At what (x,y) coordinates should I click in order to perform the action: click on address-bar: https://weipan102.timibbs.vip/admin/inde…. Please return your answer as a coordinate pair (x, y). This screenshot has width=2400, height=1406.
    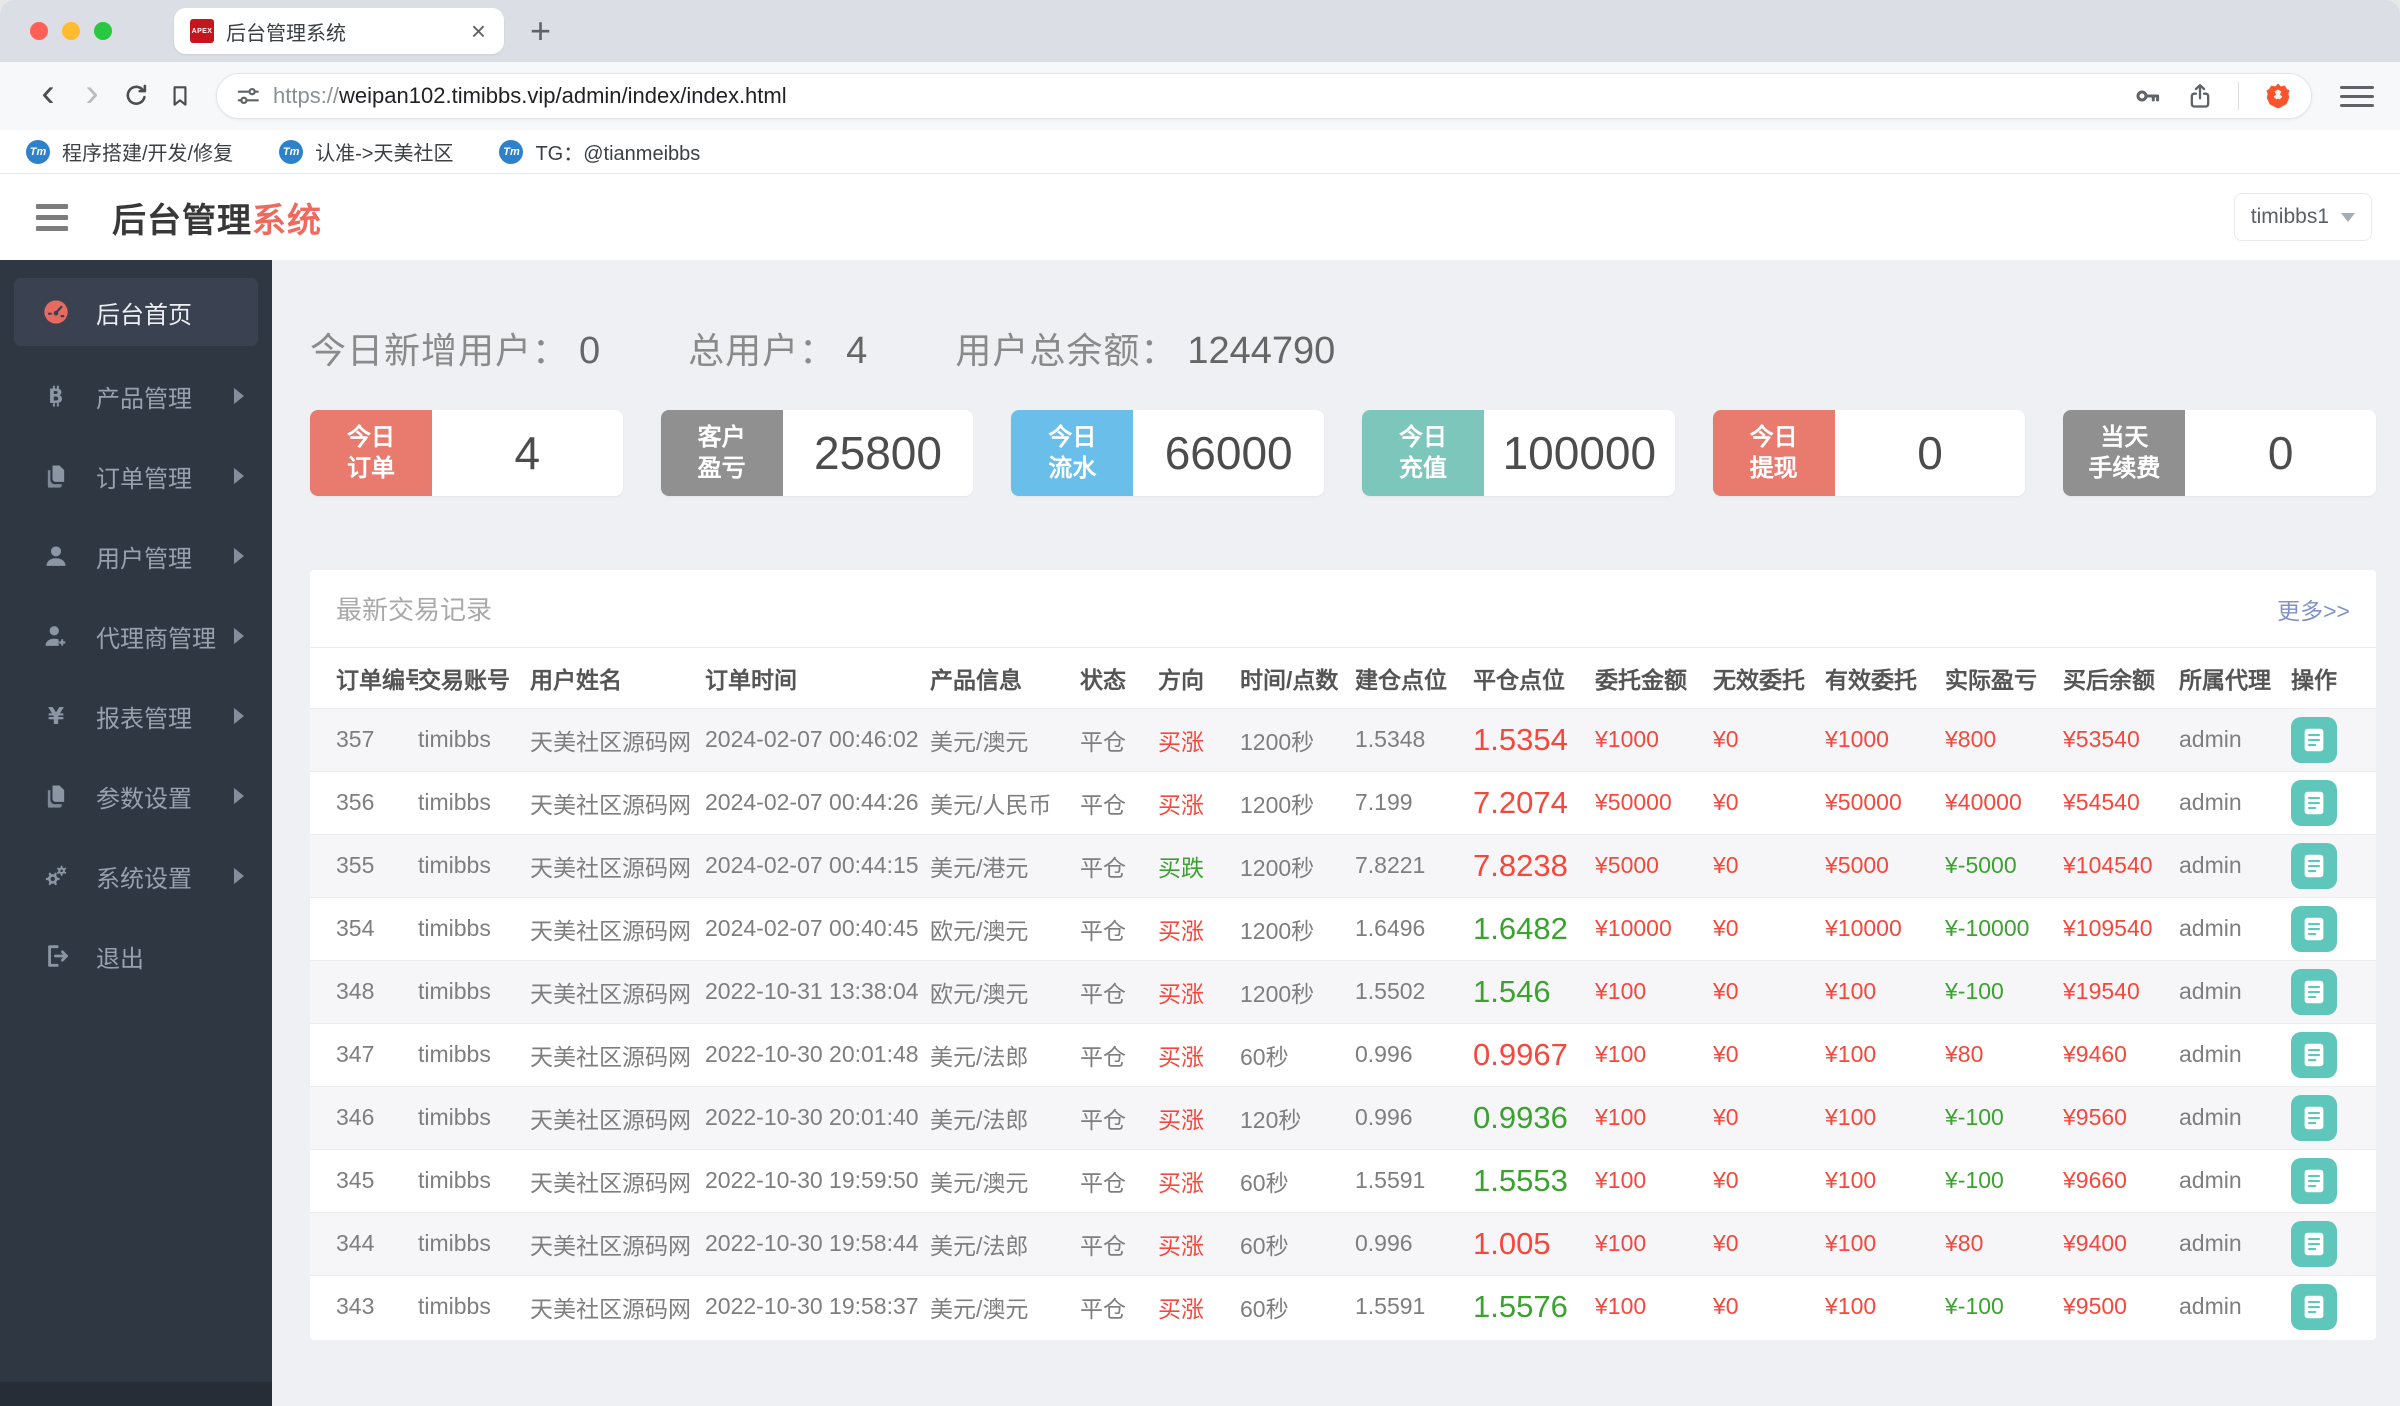
    Looking at the image, I should click on (1264, 96).